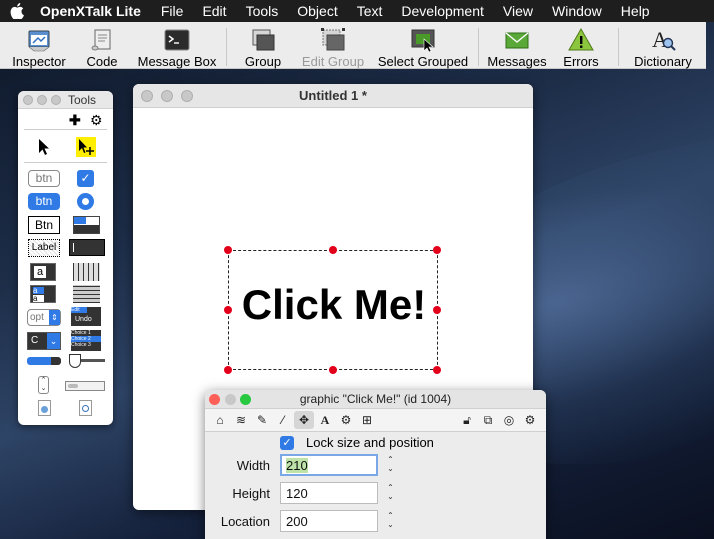  What do you see at coordinates (65, 100) in the screenshot?
I see `tools-titlebar: Tools` at bounding box center [65, 100].